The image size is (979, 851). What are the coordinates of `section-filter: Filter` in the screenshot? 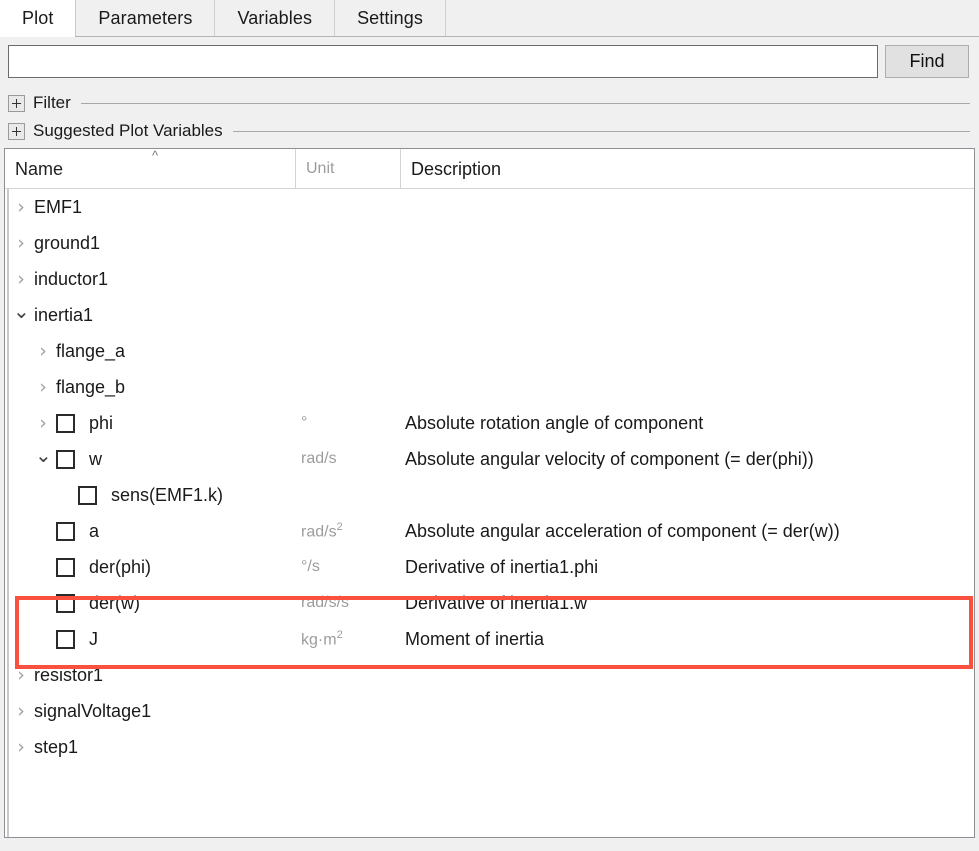 It's located at (489, 103).